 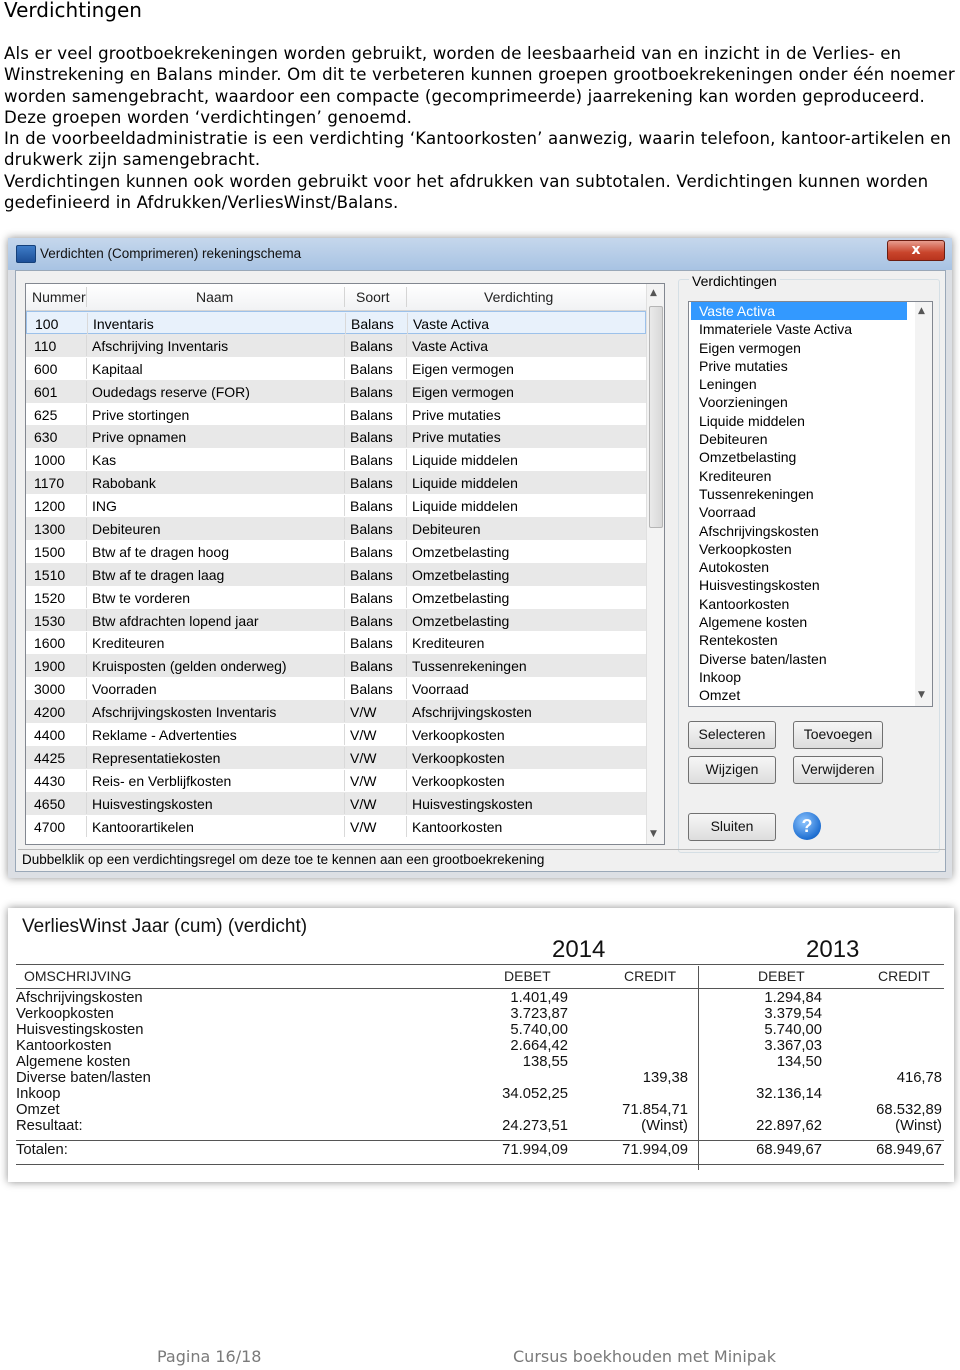 I want to click on table-row: 100 Inventaris Balans Vaste Activa, so click(x=336, y=322).